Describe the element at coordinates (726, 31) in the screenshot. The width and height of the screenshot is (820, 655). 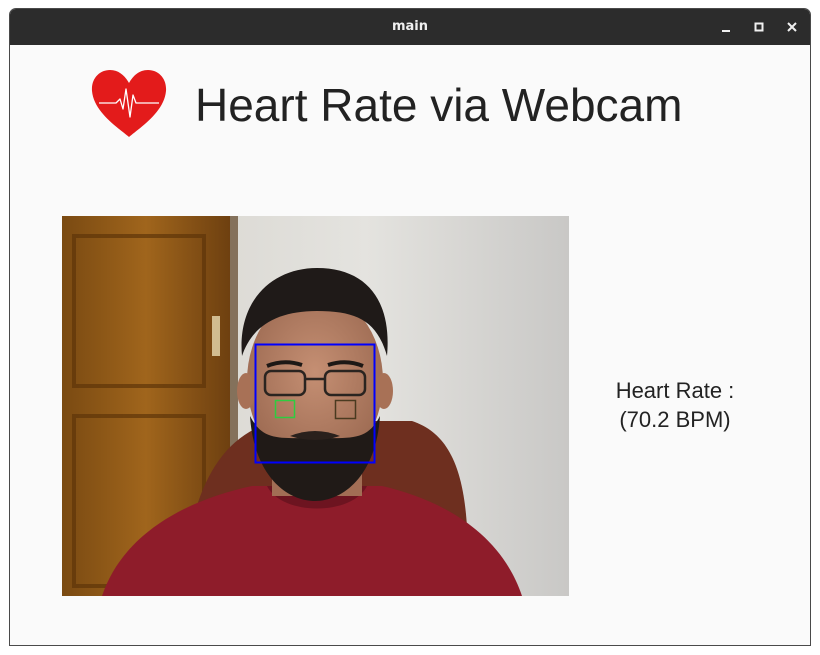
I see `minimize-icon` at that location.